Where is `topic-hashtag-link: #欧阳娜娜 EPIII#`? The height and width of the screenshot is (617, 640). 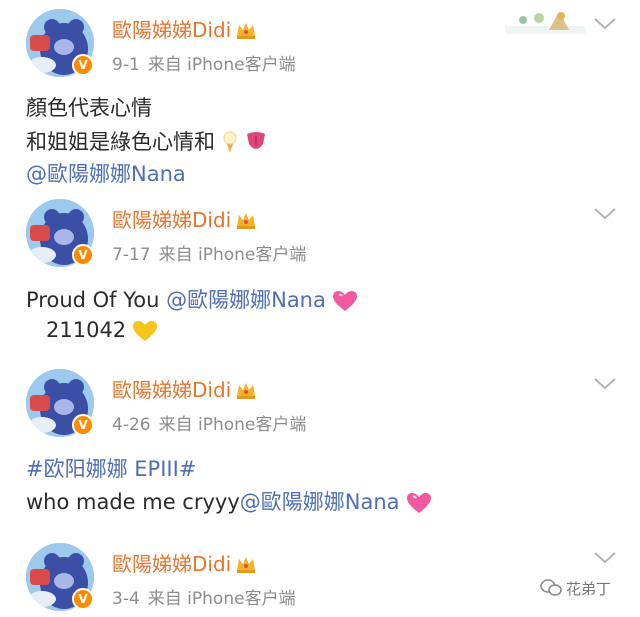
topic-hashtag-link: #欧阳娜娜 EPIII# is located at coordinates (111, 468).